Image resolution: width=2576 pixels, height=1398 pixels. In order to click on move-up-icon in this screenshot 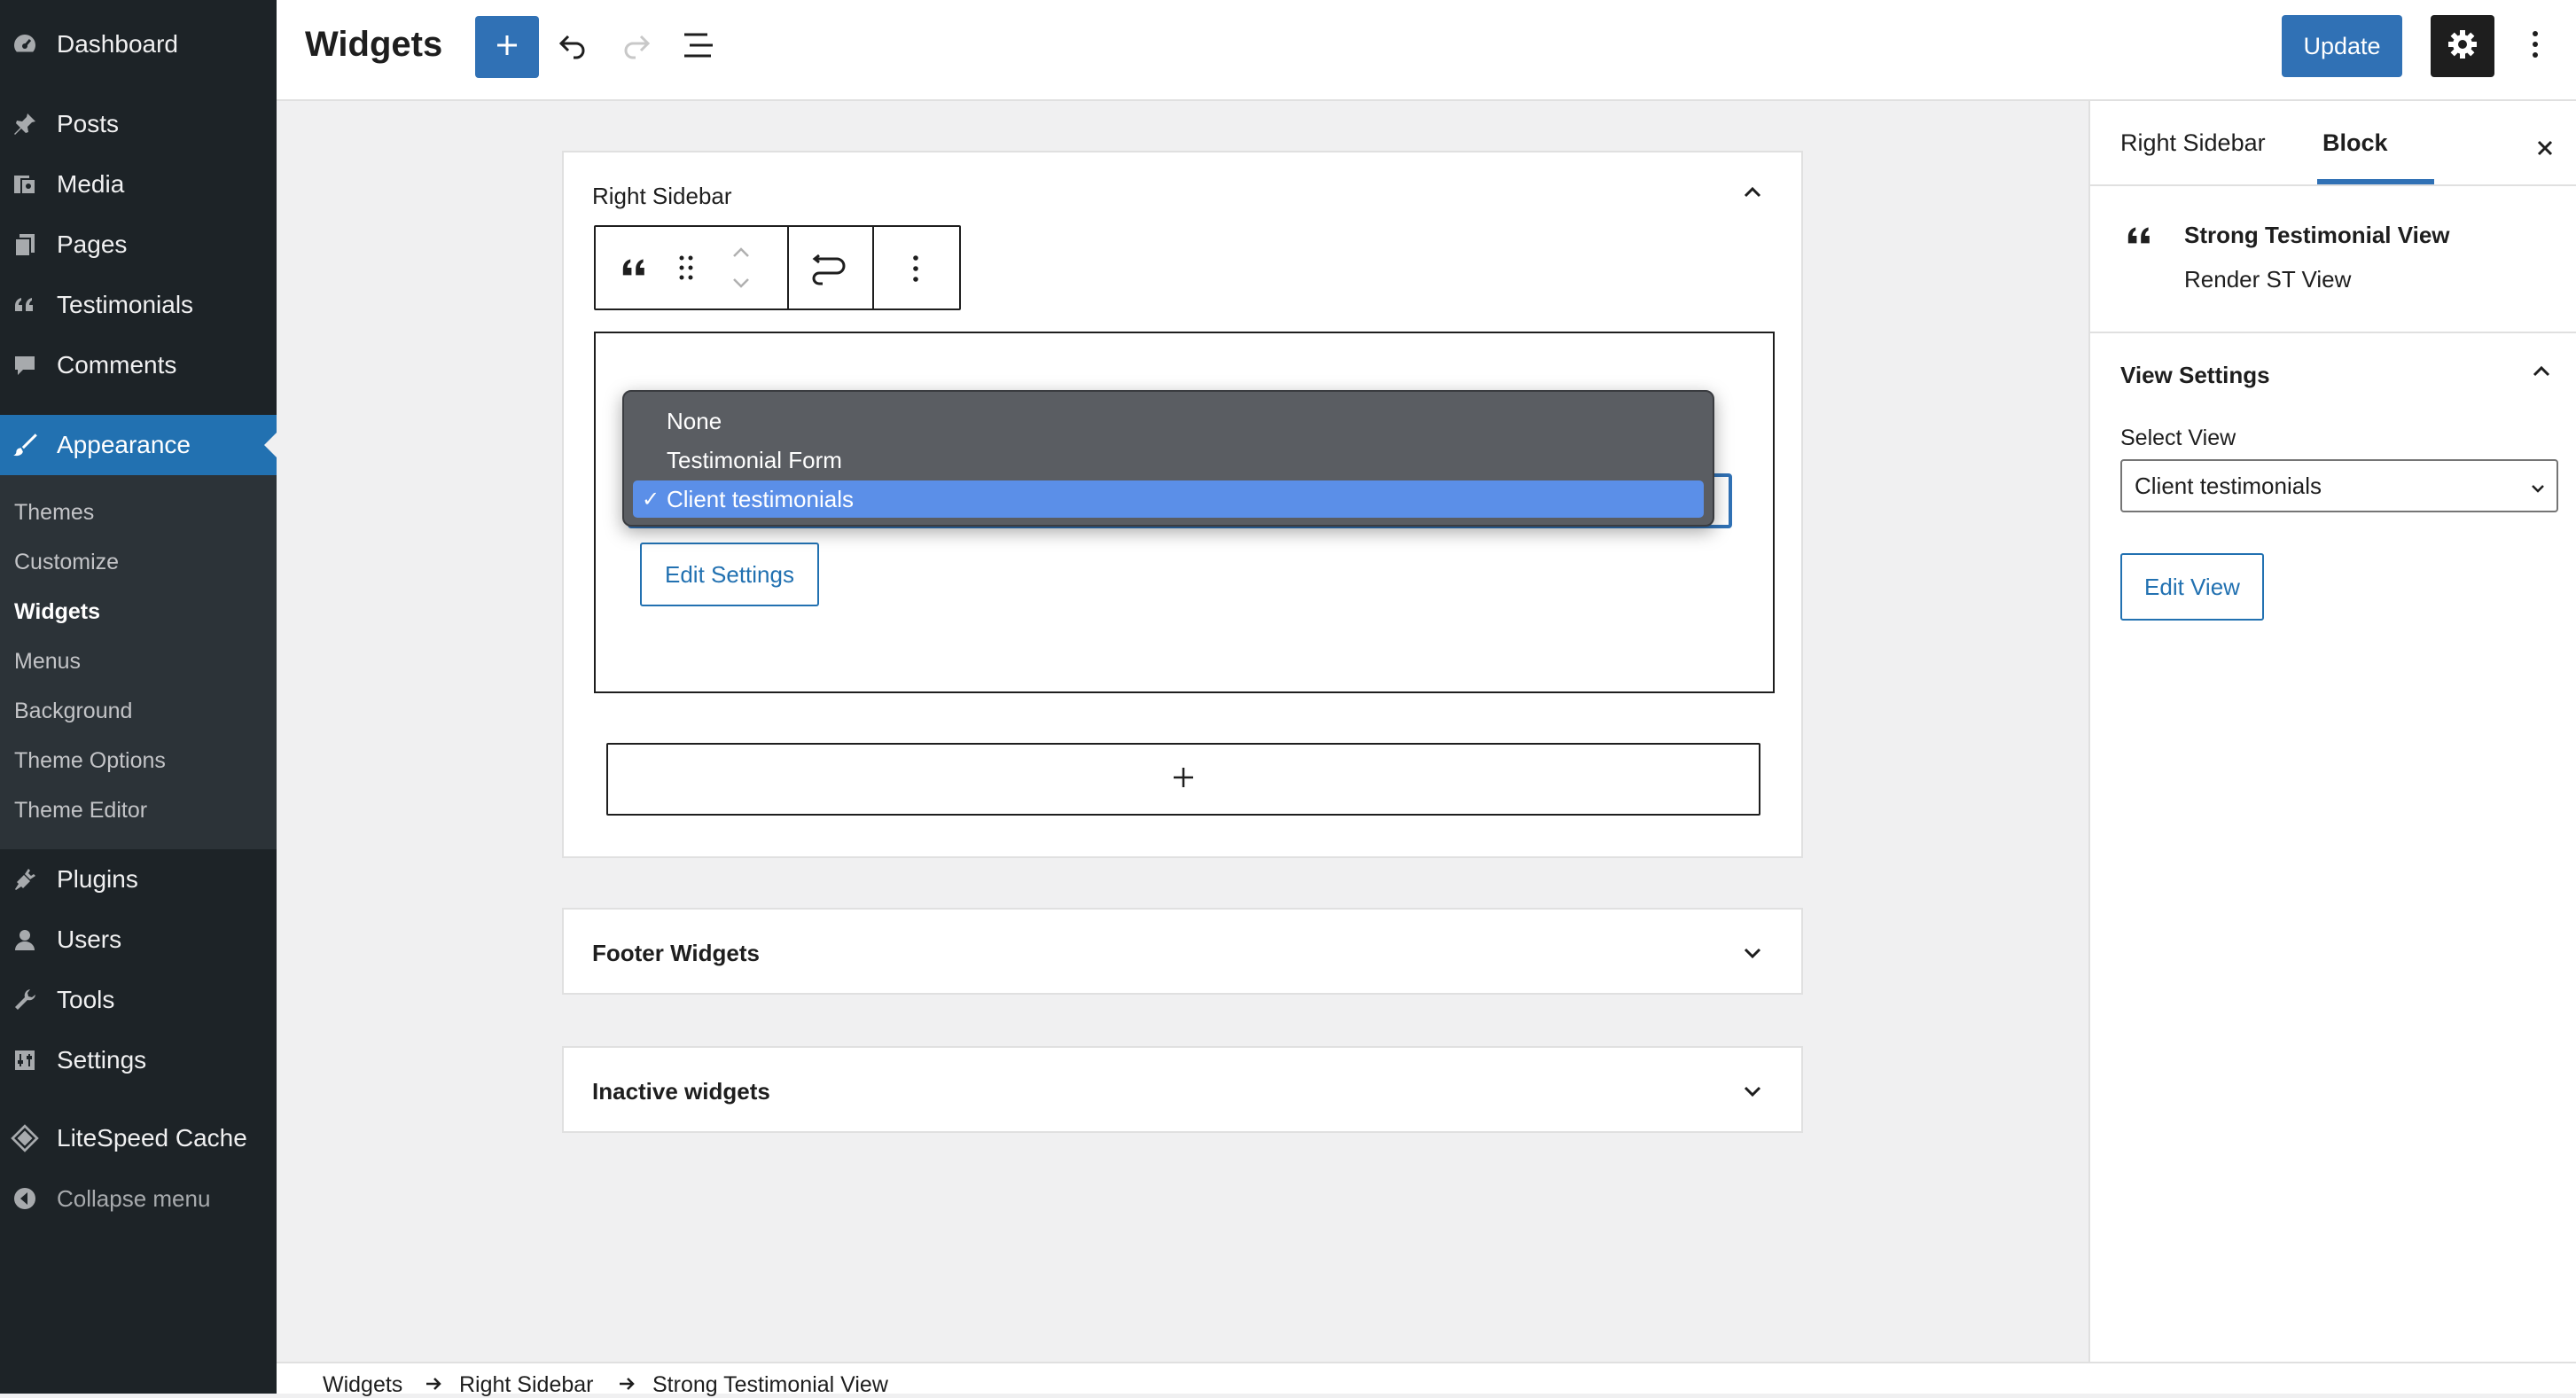, I will do `click(741, 255)`.